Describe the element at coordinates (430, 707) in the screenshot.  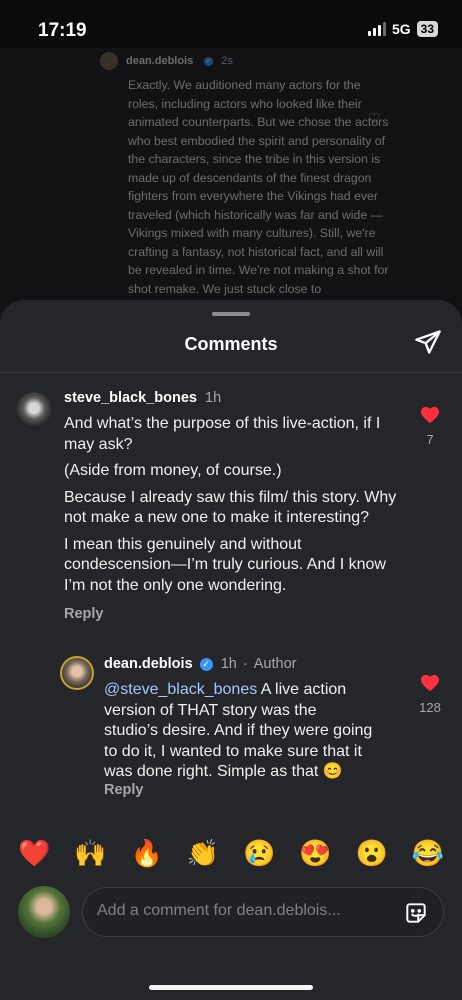
I see `like-count: 128` at that location.